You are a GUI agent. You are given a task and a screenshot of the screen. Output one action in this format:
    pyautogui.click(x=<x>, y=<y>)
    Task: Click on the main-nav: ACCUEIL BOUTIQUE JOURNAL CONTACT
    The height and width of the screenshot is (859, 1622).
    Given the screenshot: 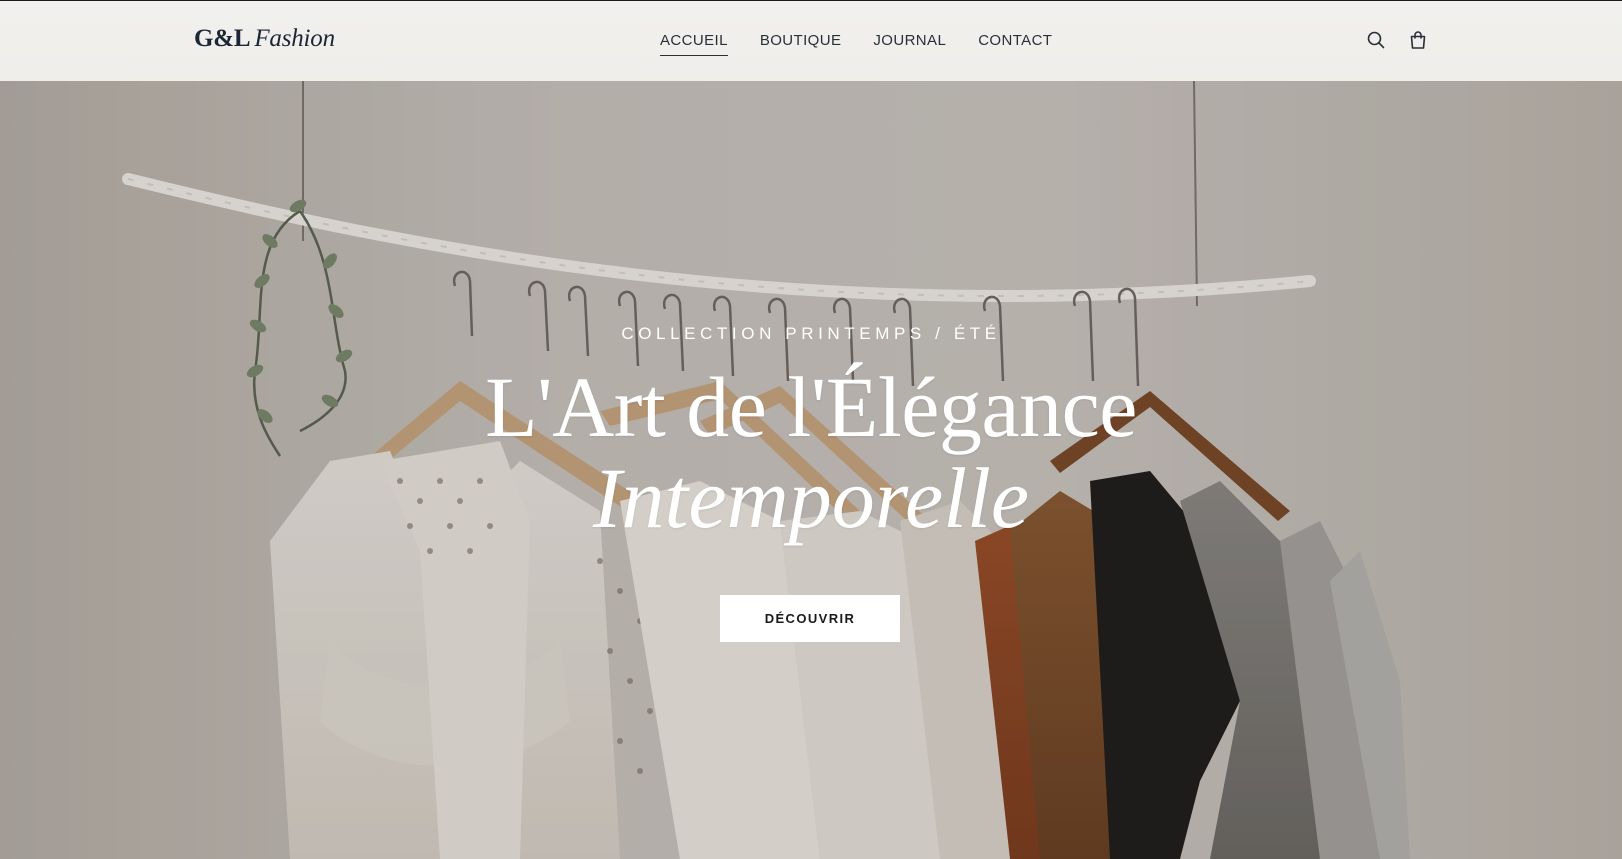 What is the action you would take?
    pyautogui.click(x=856, y=44)
    